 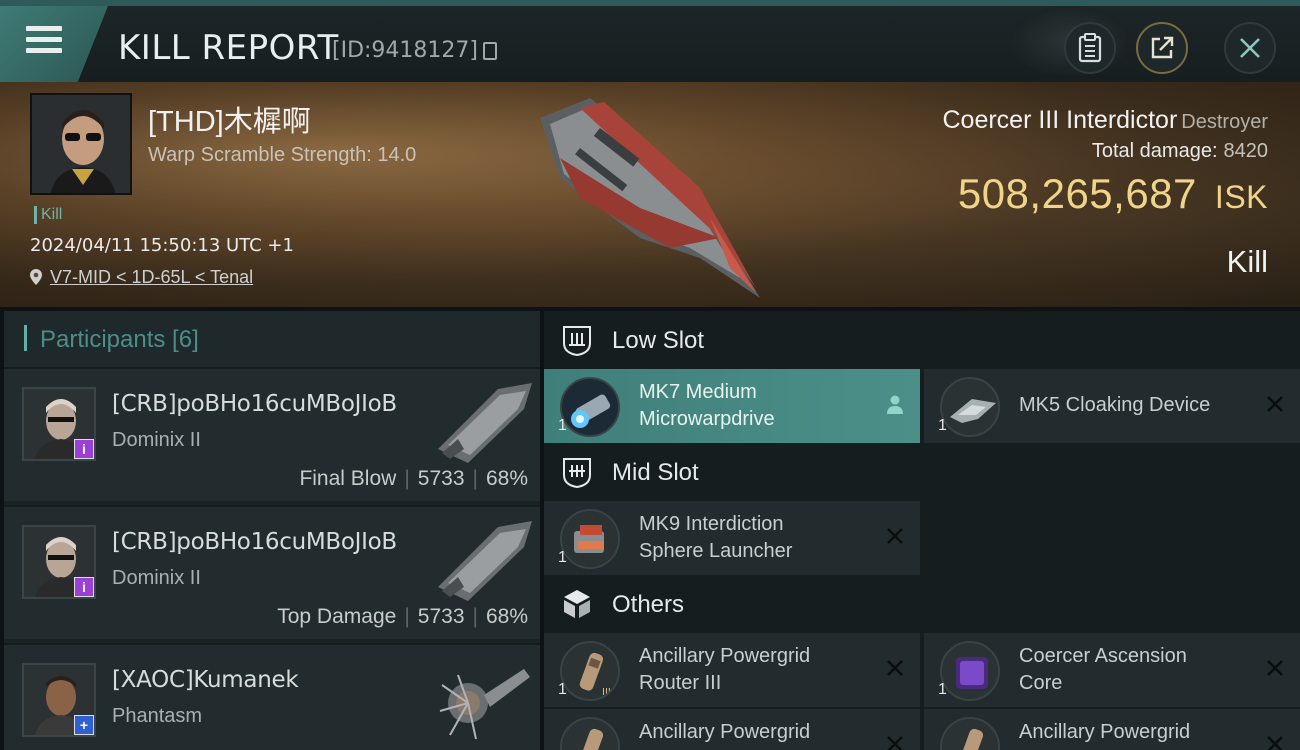 I want to click on module-name-line2: Core, so click(x=1041, y=683).